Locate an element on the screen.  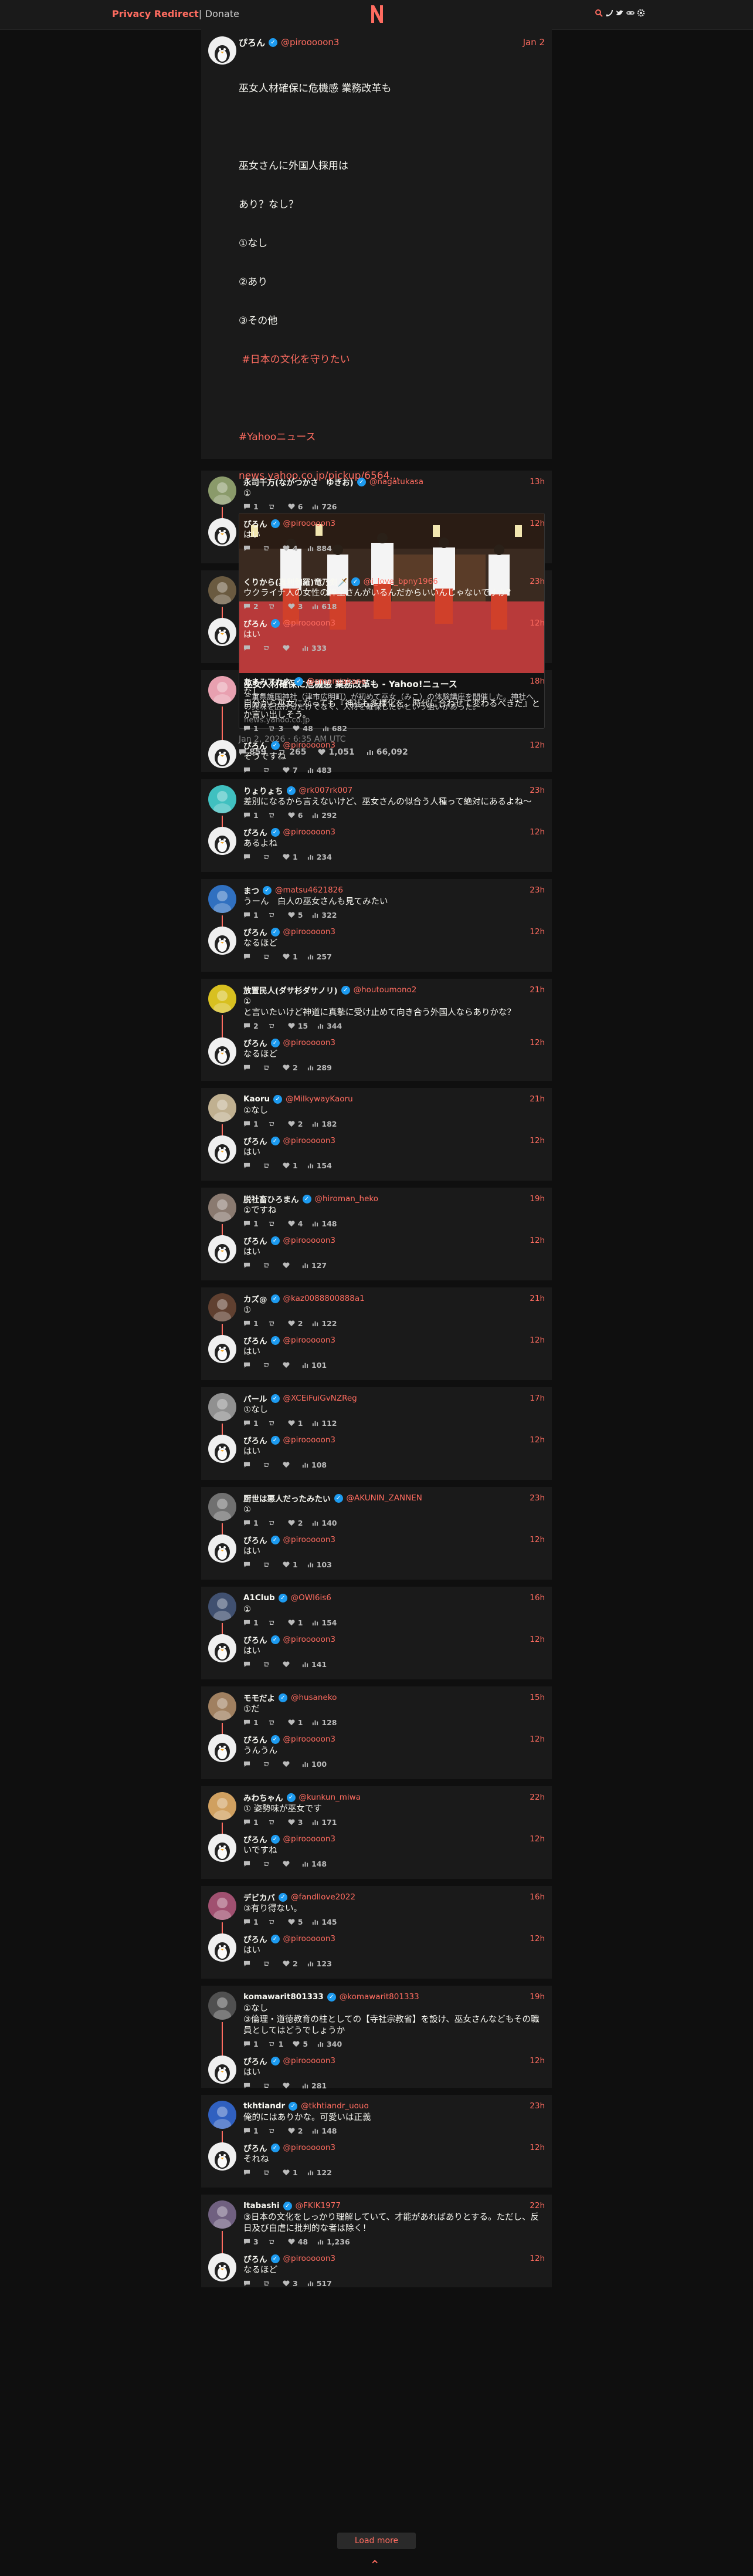
rss-icon is located at coordinates (609, 13).